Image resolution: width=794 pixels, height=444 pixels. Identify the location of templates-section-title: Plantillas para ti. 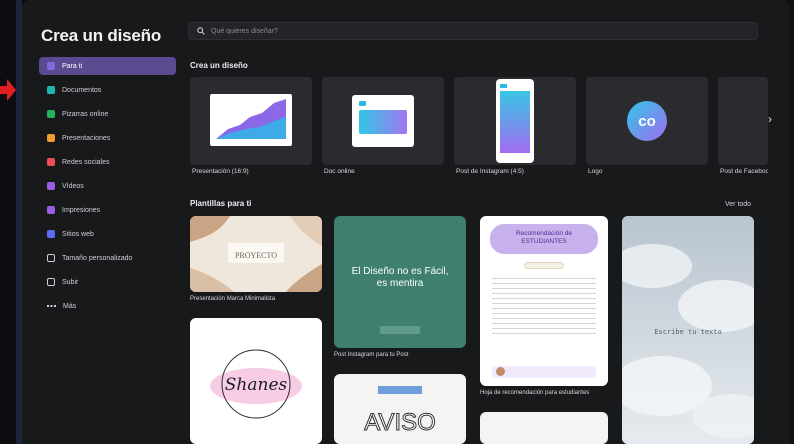
(221, 203).